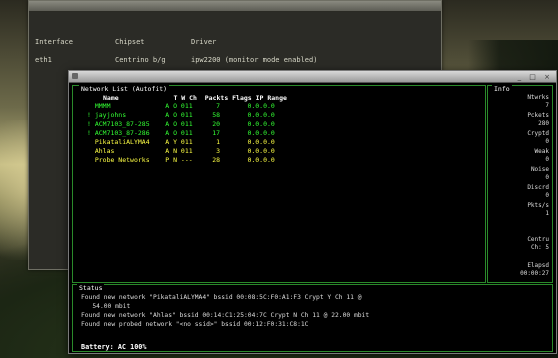  I want to click on network-row: ! ACM7103_87-286 A O 011 17 0.0.0.0, so click(181, 133).